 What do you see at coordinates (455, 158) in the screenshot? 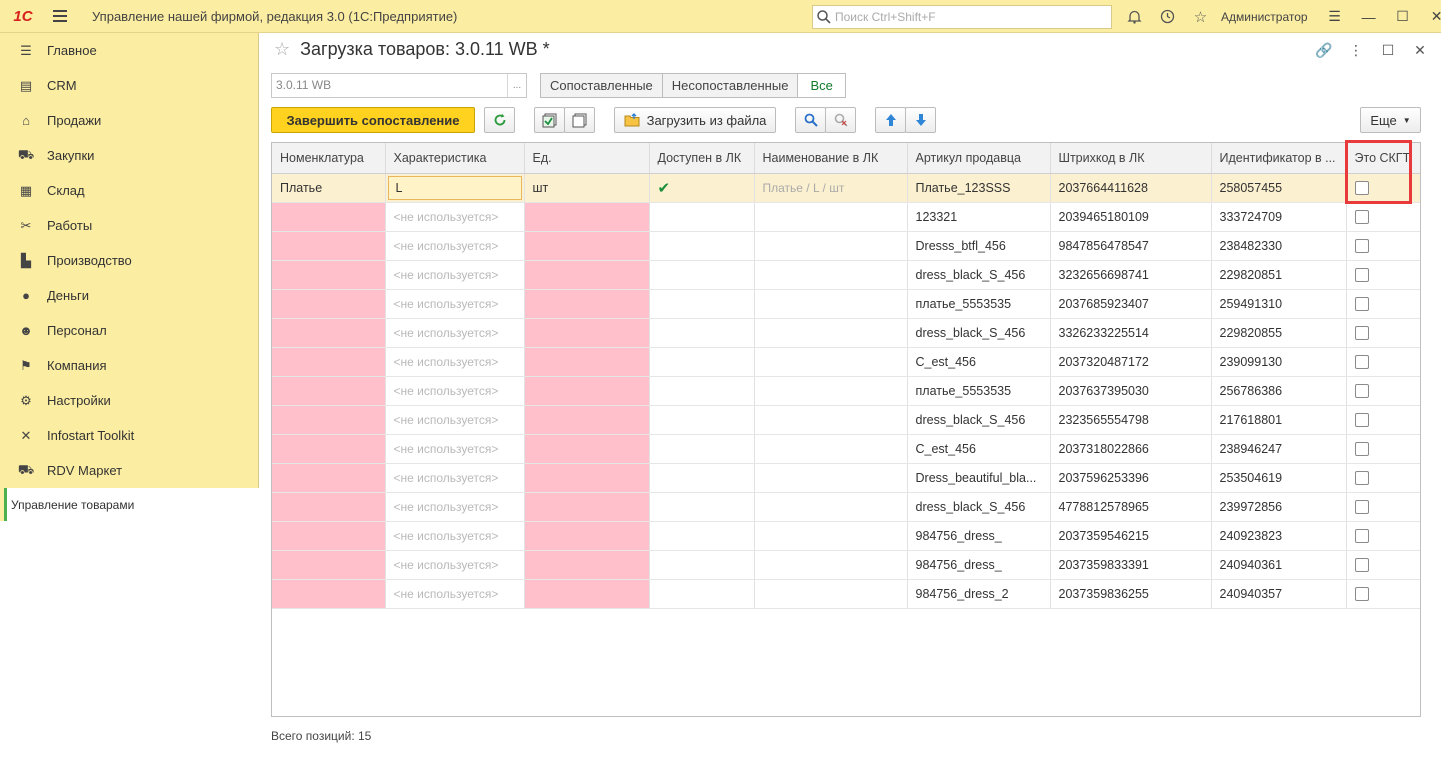
I see `column-header: Характеристика` at bounding box center [455, 158].